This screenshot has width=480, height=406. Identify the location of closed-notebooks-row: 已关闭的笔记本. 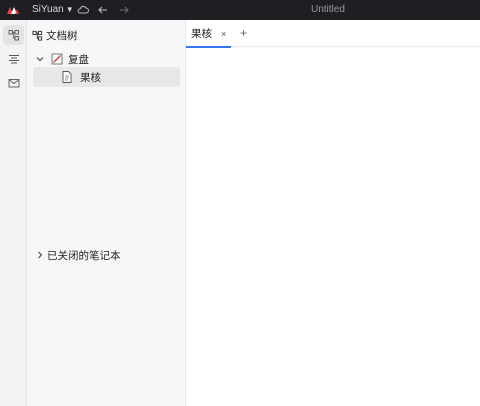
(77, 255).